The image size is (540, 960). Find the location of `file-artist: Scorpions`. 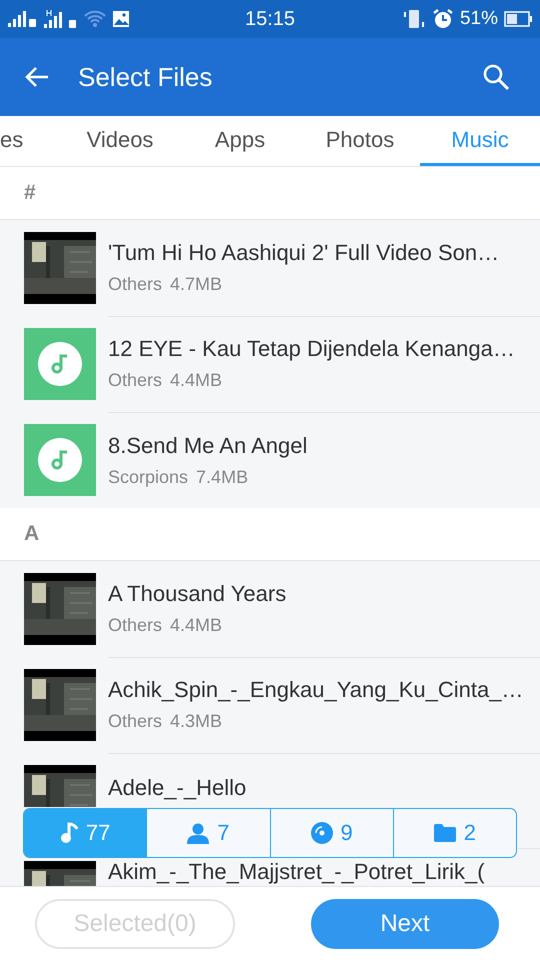

file-artist: Scorpions is located at coordinates (148, 477).